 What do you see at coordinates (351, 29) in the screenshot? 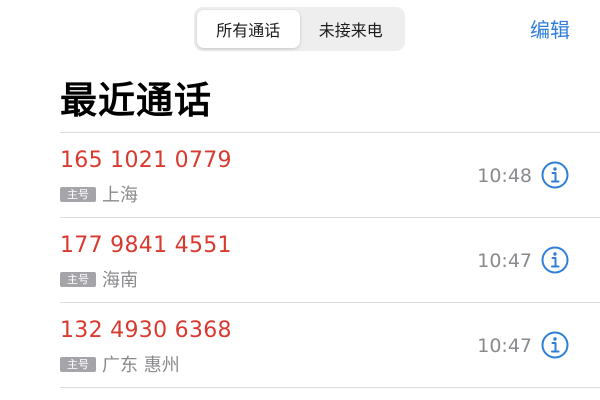
I see `tab-missed-calls: 未接来电` at bounding box center [351, 29].